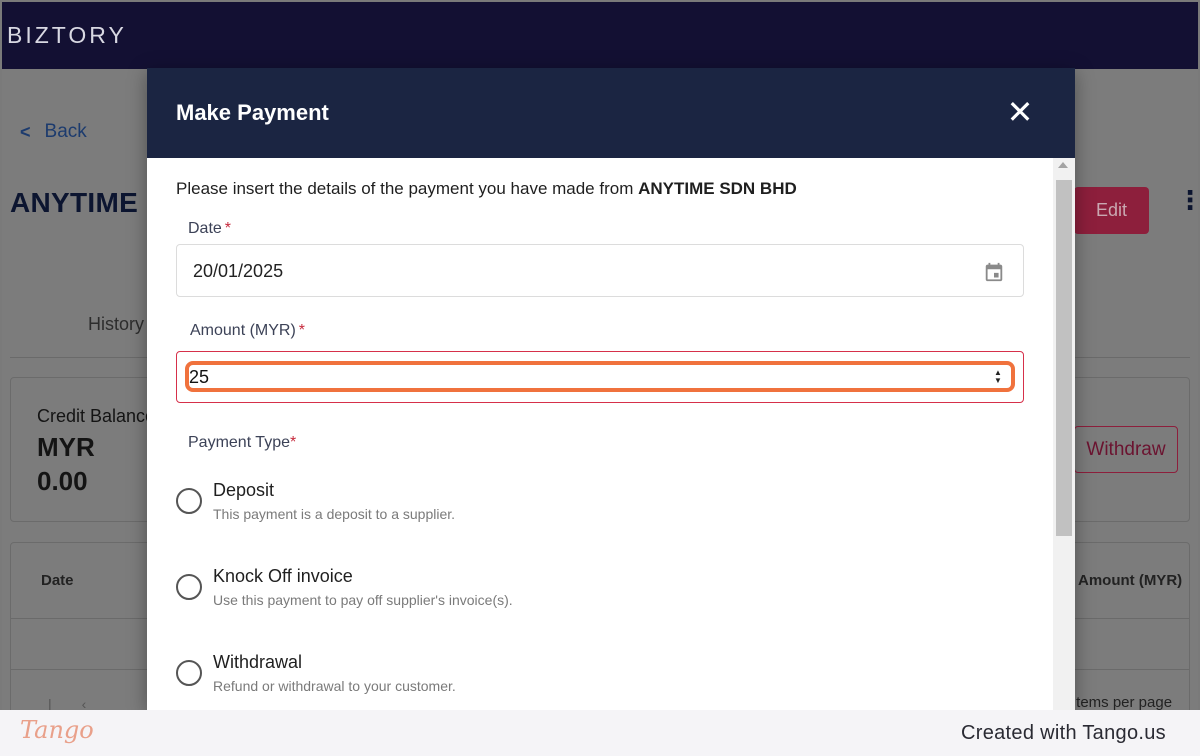 The height and width of the screenshot is (756, 1200). I want to click on page-title: ANYTIME S, so click(88, 202).